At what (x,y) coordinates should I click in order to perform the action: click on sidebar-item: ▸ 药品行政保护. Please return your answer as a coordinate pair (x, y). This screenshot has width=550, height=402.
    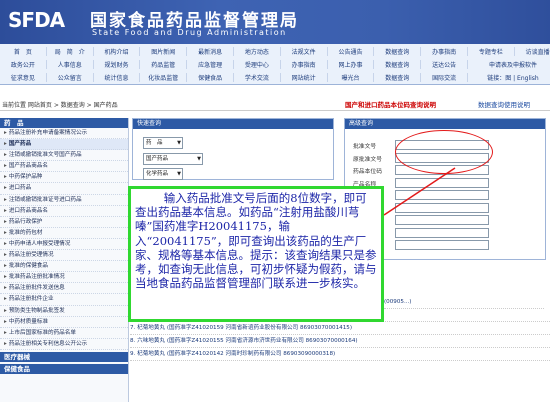
    Looking at the image, I should click on (64, 222).